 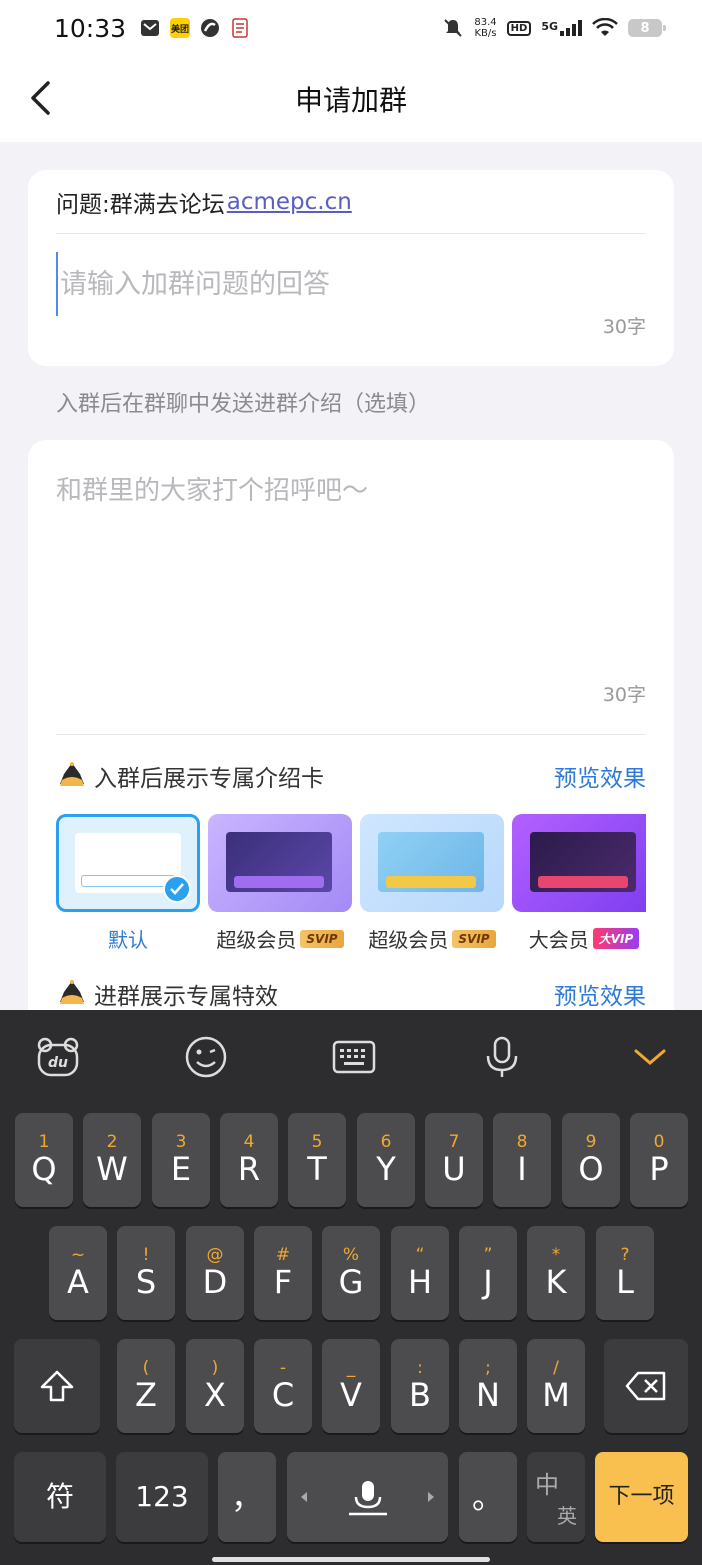 I want to click on template-label: 超级会员 SVIP, so click(x=432, y=938).